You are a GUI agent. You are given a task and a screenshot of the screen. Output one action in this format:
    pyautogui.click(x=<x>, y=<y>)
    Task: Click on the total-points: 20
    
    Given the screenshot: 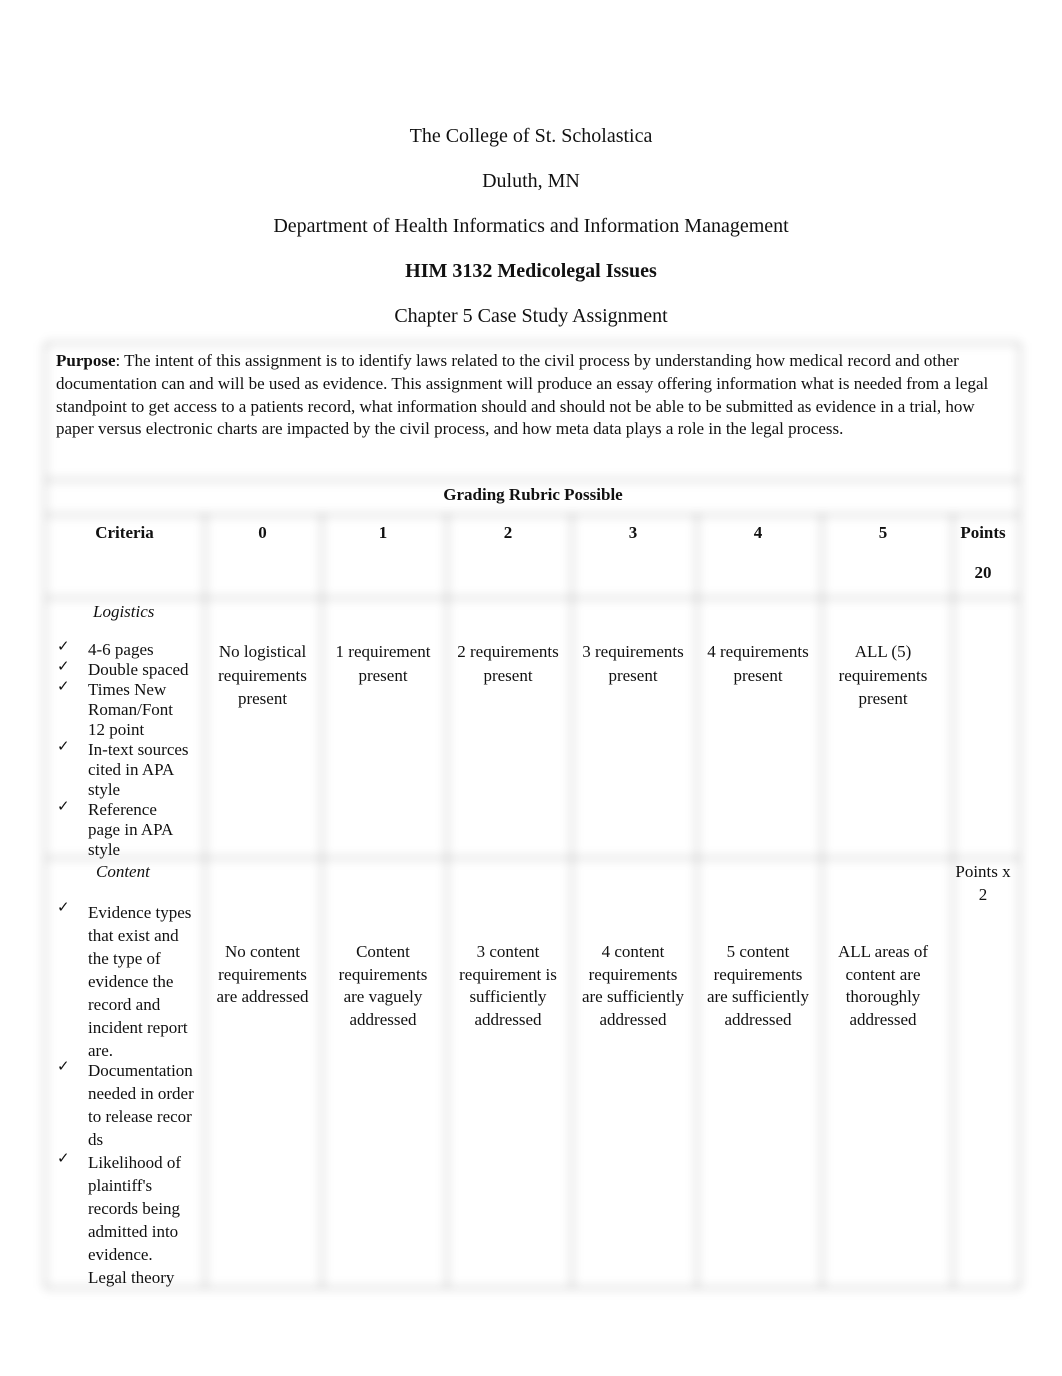 What is the action you would take?
    pyautogui.click(x=983, y=572)
    